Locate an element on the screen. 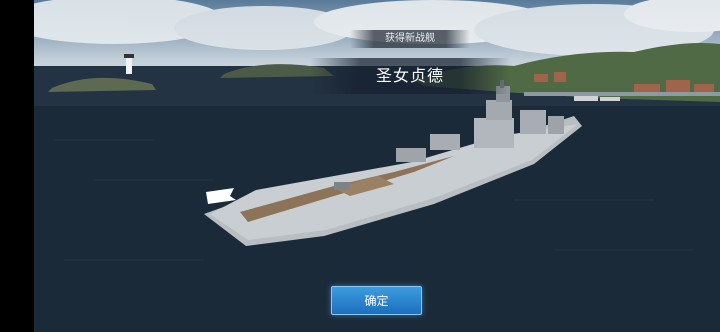 The width and height of the screenshot is (720, 332). new-ship-banner: 获得新战舰 圣女贞德 is located at coordinates (410, 63).